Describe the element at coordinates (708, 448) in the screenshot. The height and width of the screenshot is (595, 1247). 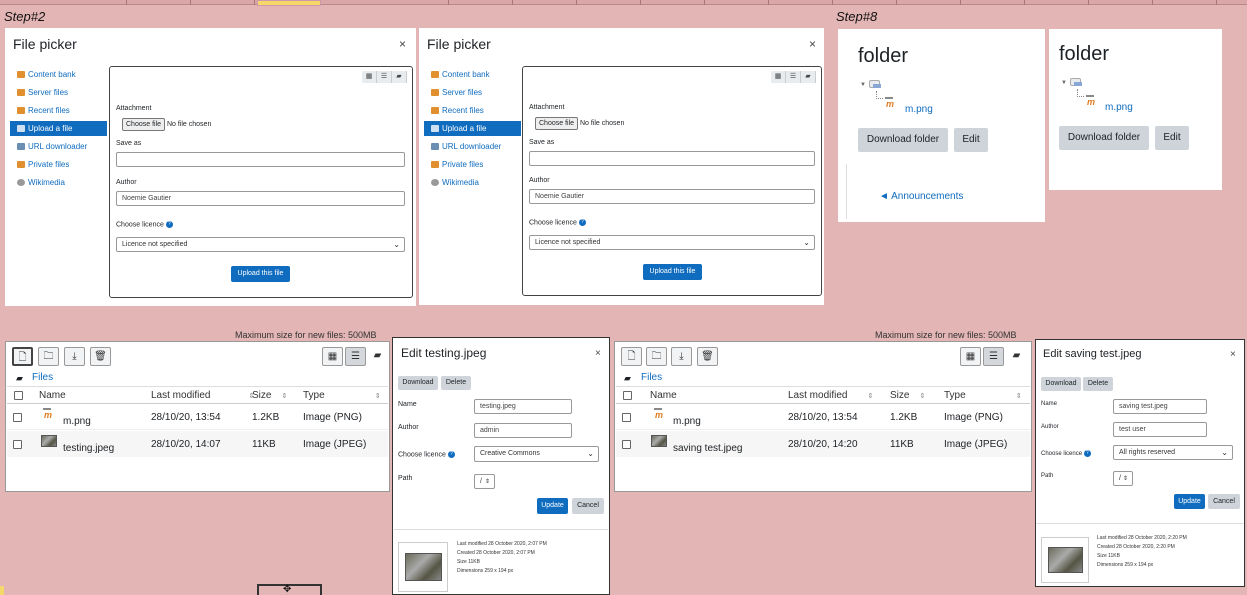
I see `file-name: saving test.jpeg` at that location.